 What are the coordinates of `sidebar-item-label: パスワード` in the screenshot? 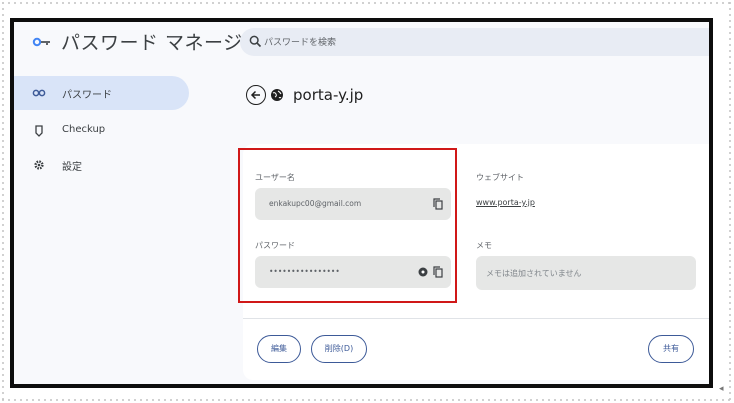 It's located at (87, 95).